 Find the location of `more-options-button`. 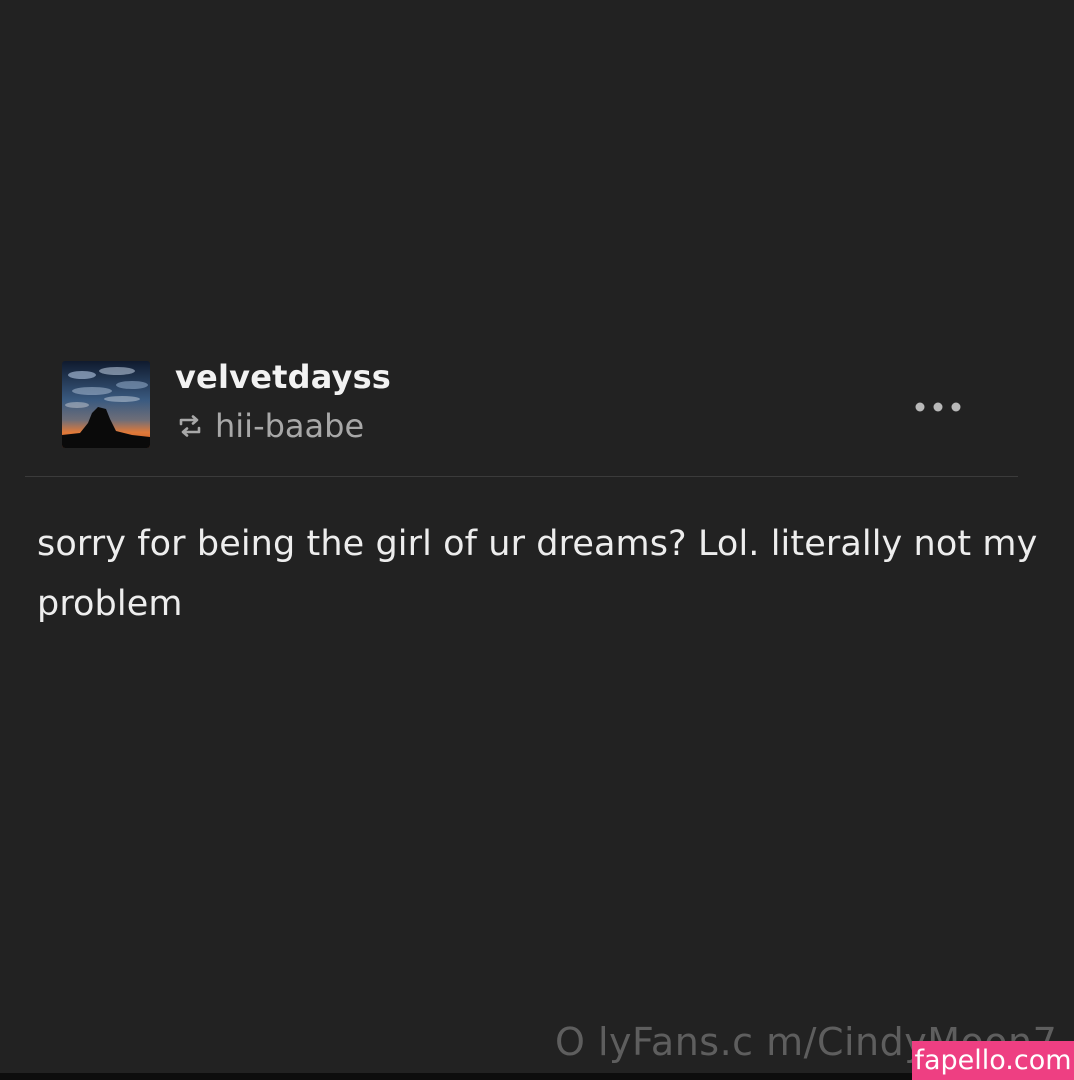

more-options-button is located at coordinates (938, 407).